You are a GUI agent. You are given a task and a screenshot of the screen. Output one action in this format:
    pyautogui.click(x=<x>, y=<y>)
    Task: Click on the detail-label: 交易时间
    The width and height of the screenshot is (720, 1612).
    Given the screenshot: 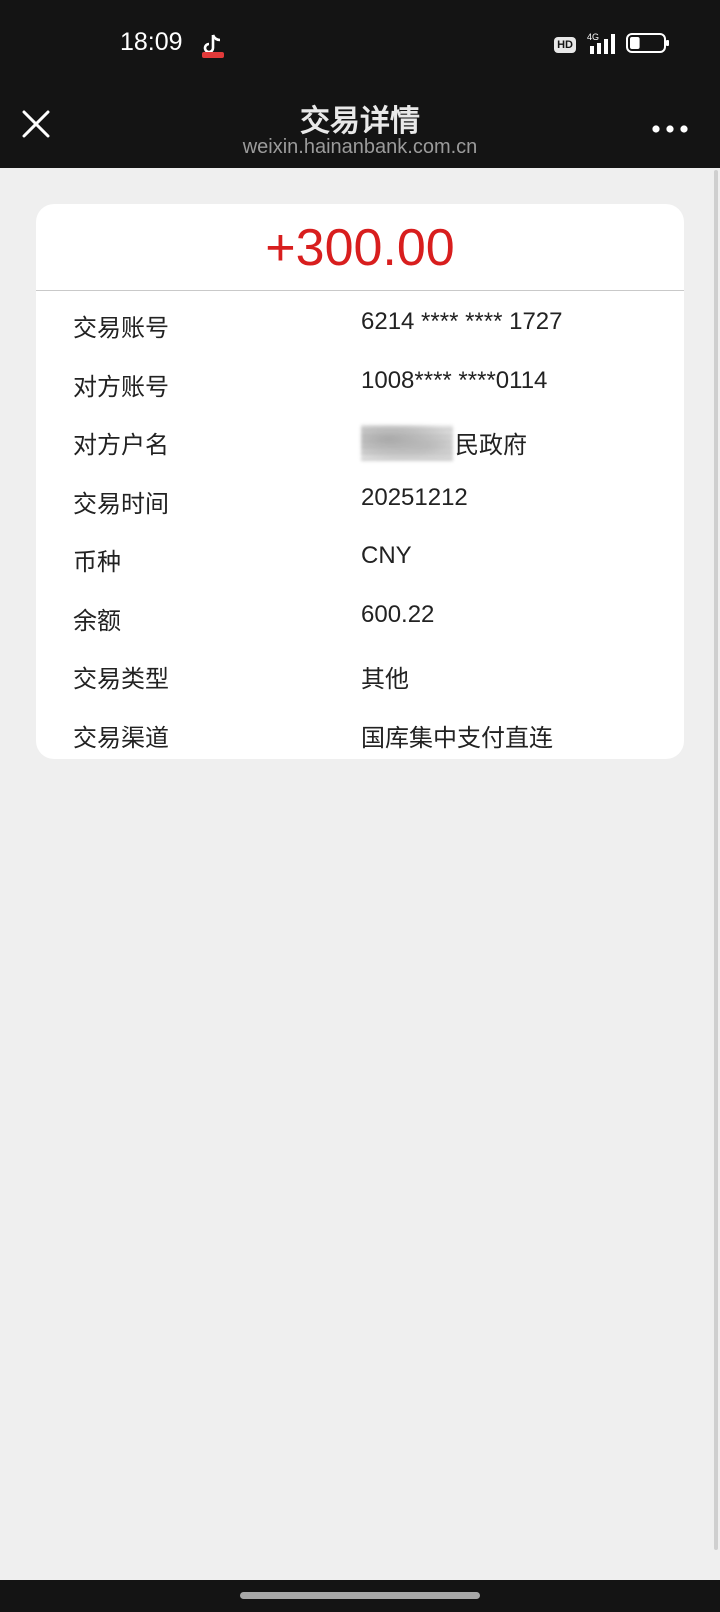 What is the action you would take?
    pyautogui.click(x=121, y=503)
    